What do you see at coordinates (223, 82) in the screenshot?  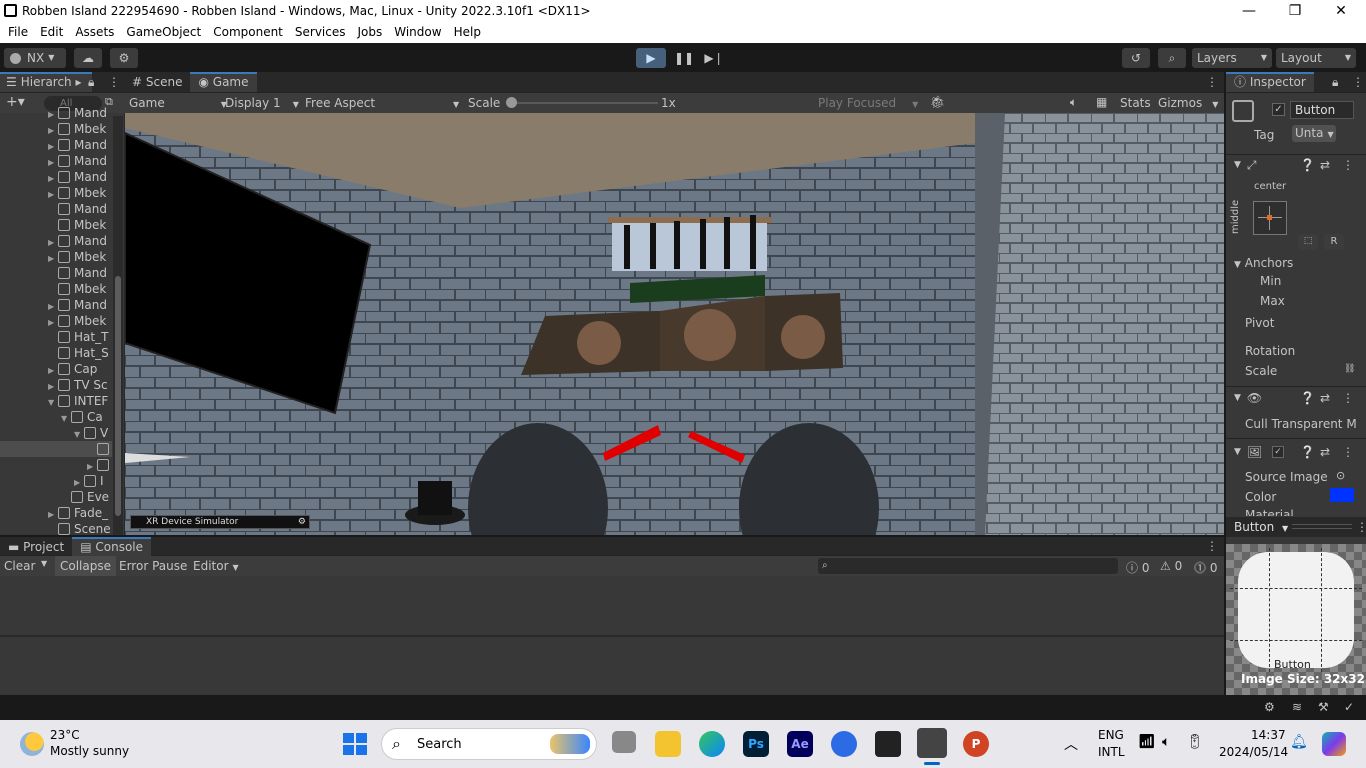 I see `tab-game: ◉ Game` at bounding box center [223, 82].